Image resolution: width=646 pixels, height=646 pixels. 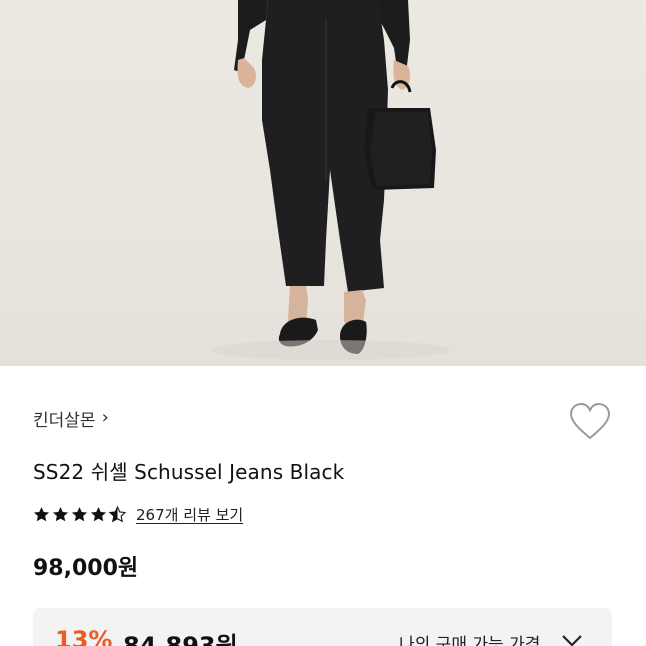 I want to click on brand-name: 킨더살몬, so click(x=64, y=420).